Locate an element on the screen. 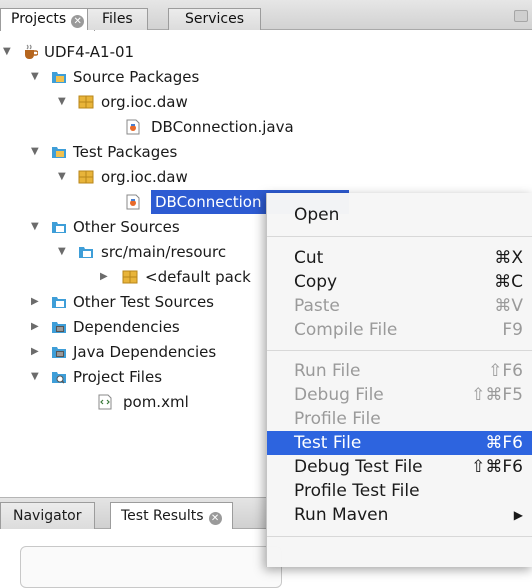  tree-label-project: UDF4-A1-01 is located at coordinates (89, 52).